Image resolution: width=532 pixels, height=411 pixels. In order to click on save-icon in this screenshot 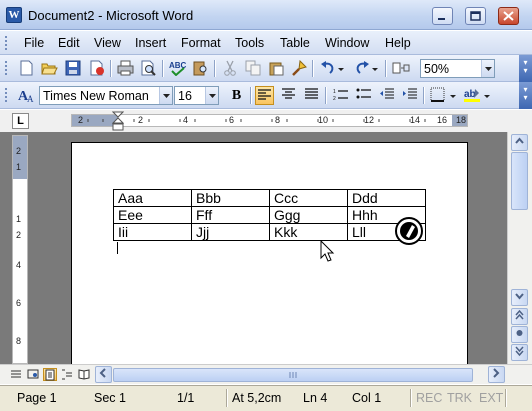, I will do `click(72, 68)`.